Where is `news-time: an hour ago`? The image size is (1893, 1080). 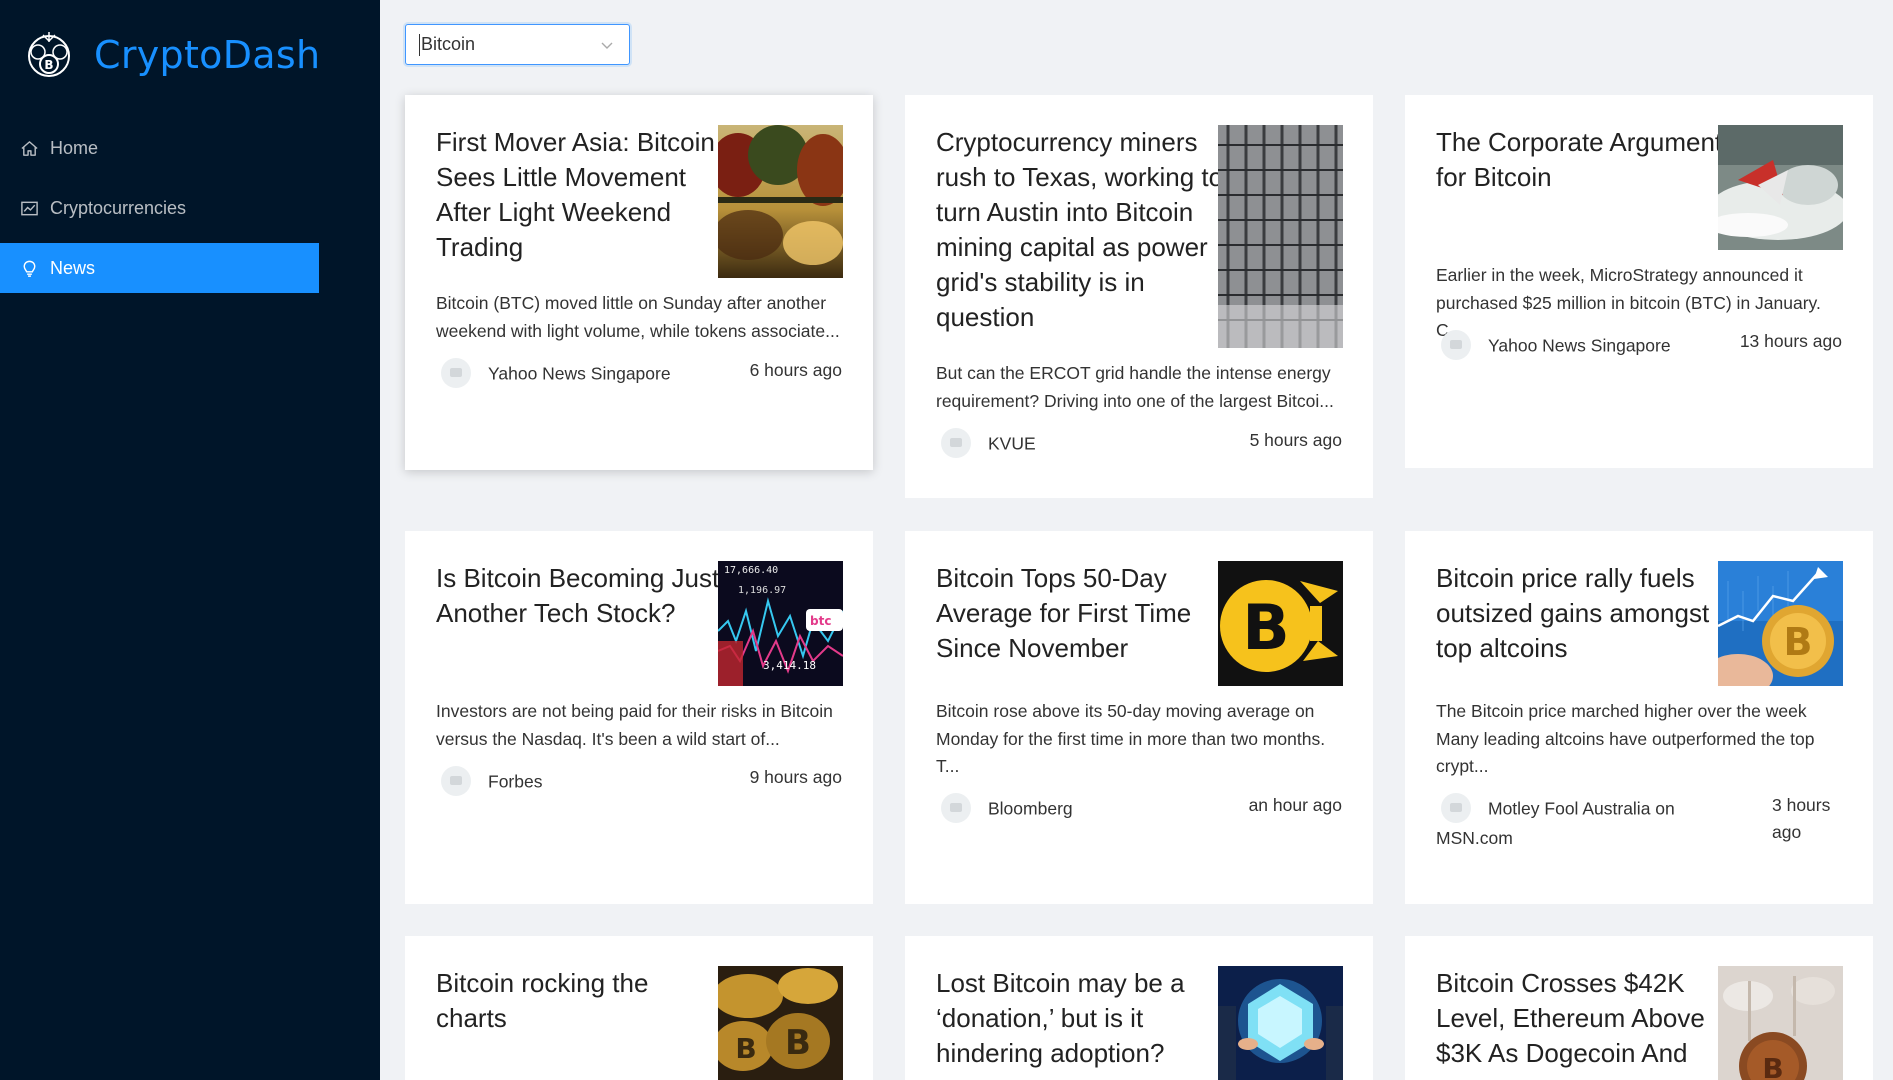
news-time: an hour ago is located at coordinates (1295, 805).